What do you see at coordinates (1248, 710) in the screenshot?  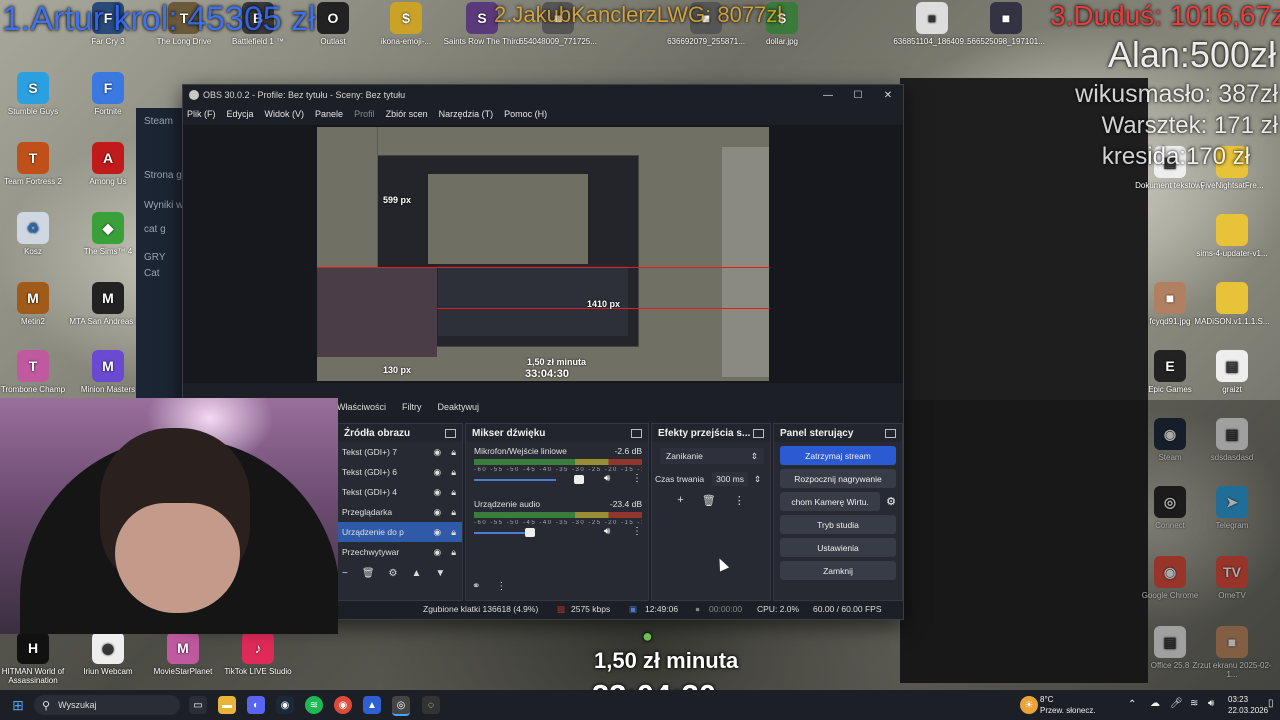 I see `clock-date: 22.03.2026` at bounding box center [1248, 710].